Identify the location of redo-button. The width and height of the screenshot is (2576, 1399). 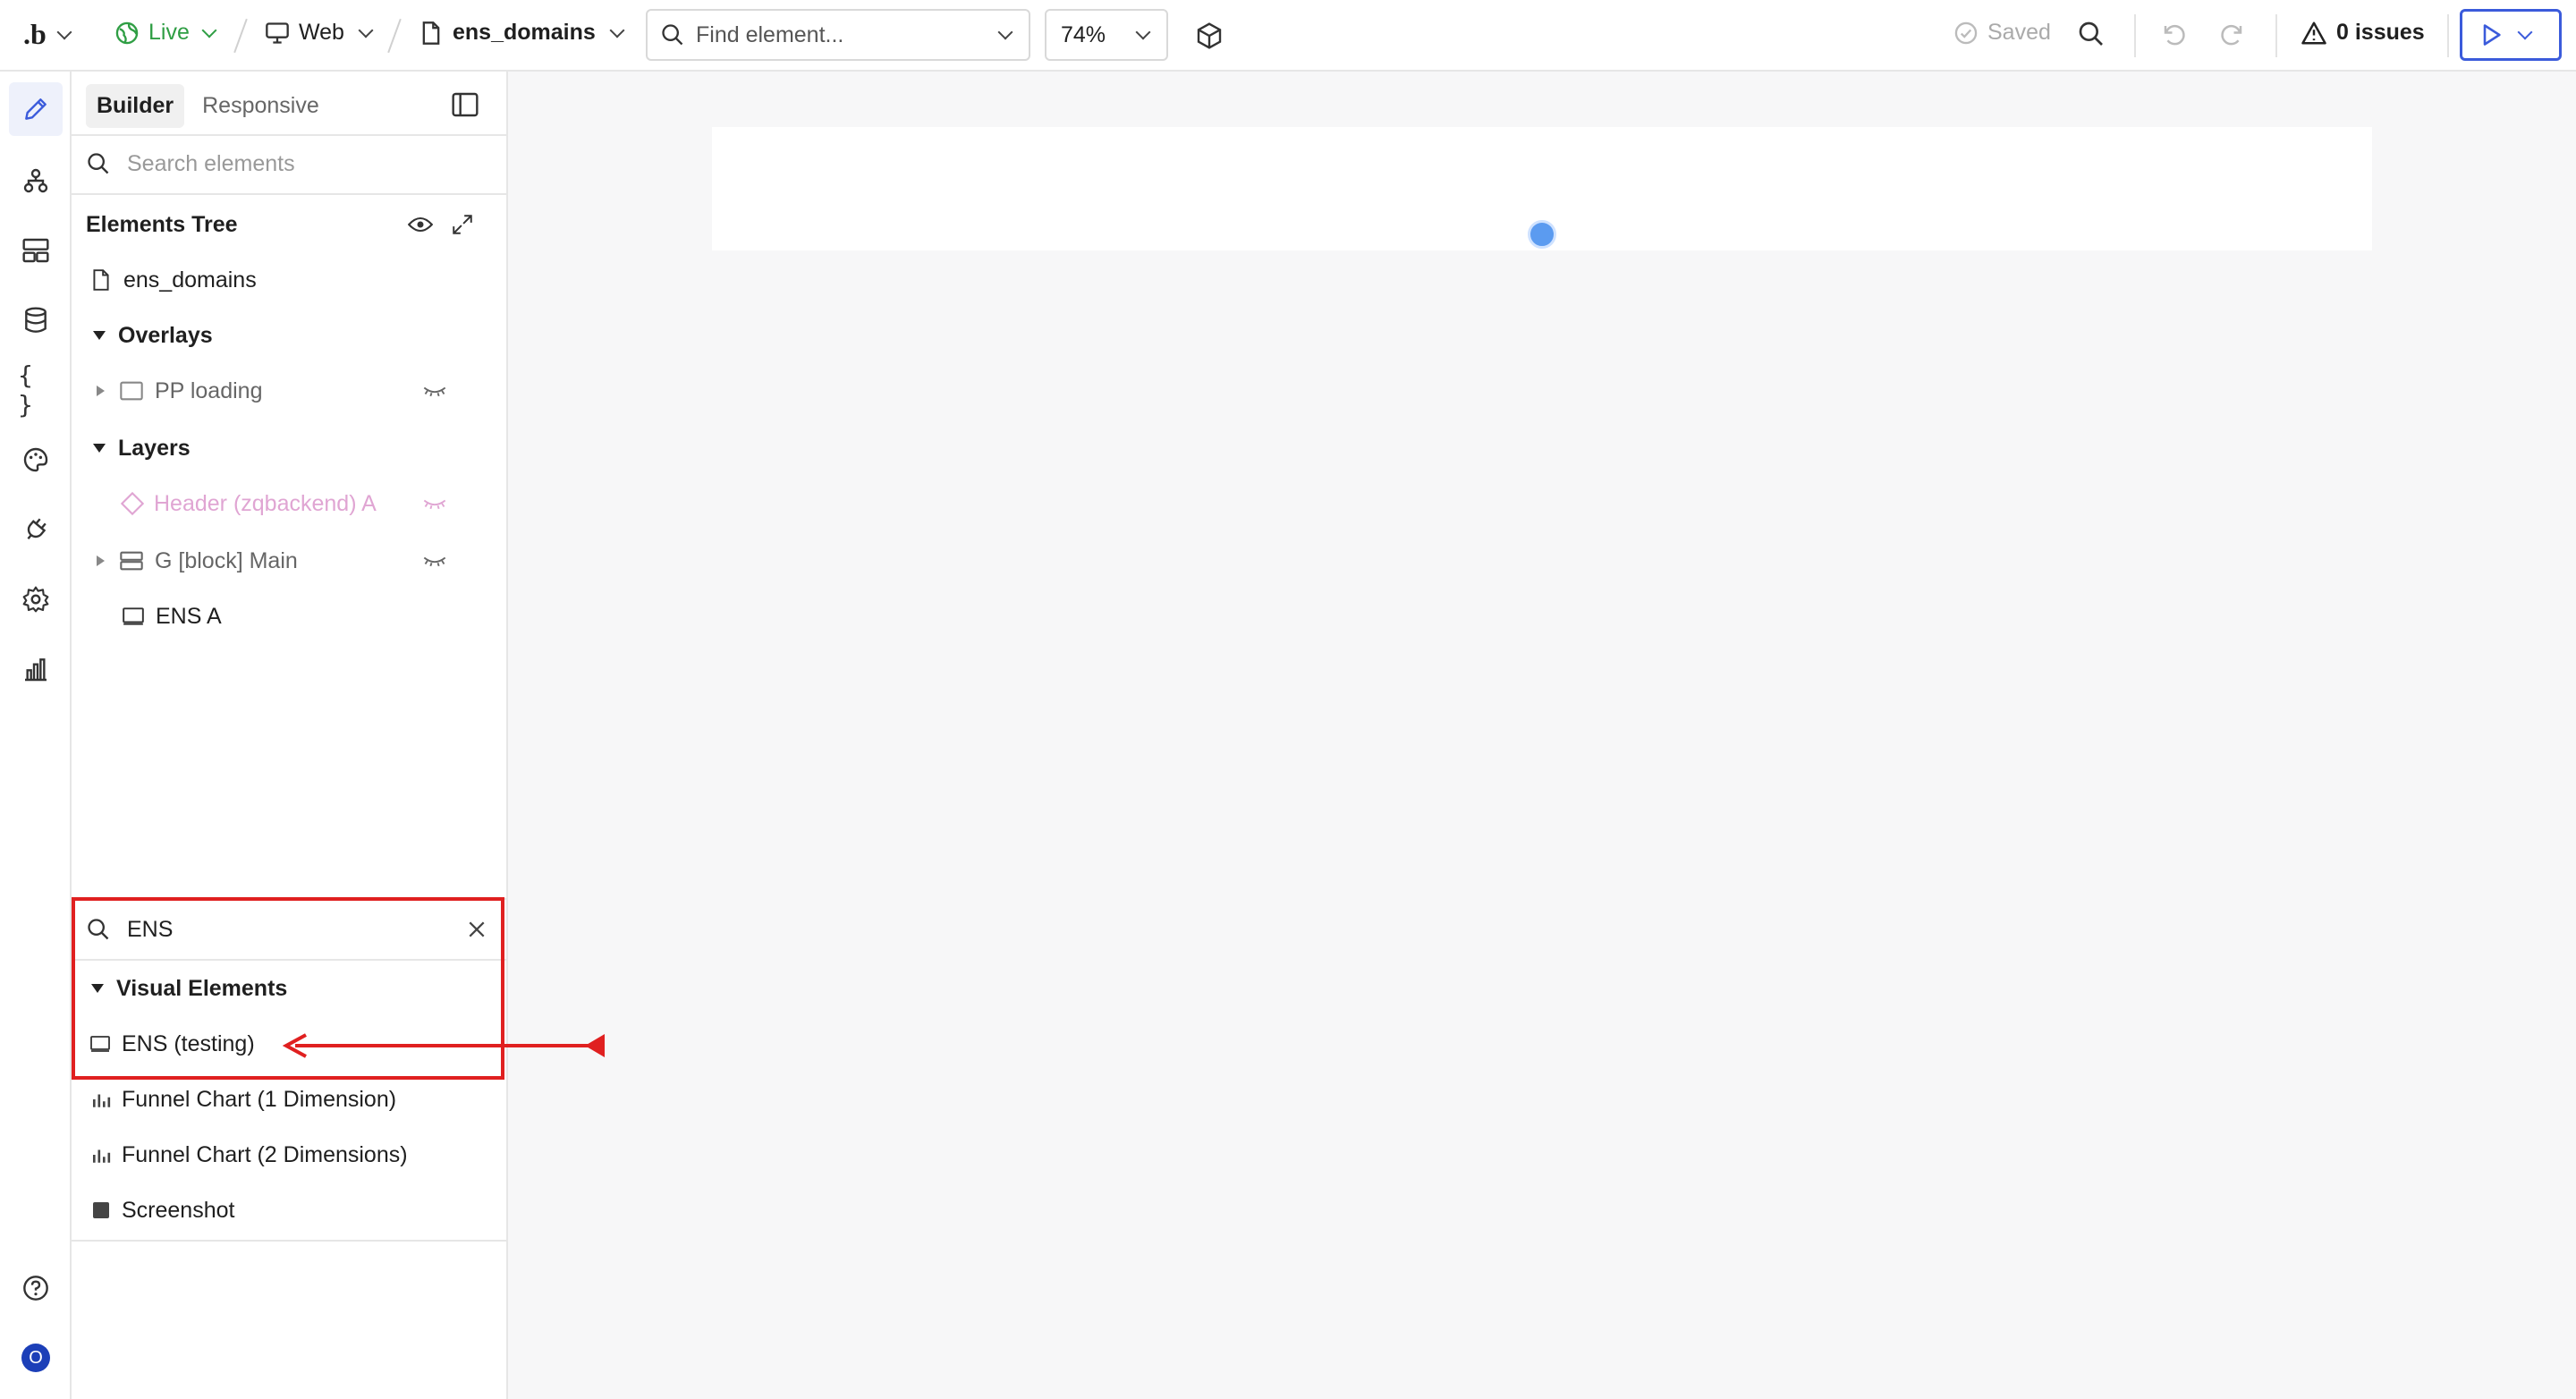
(2231, 34).